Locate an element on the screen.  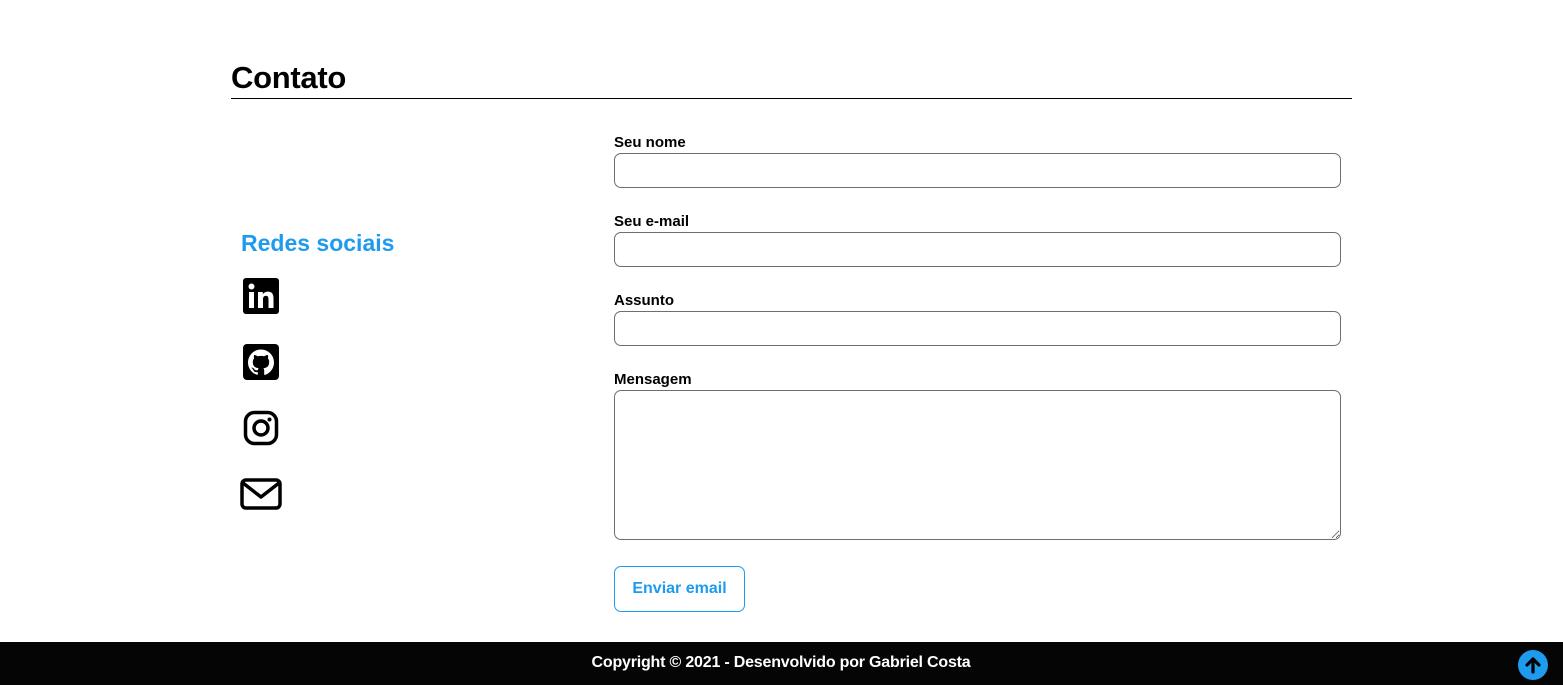
instagram-link is located at coordinates (261, 428).